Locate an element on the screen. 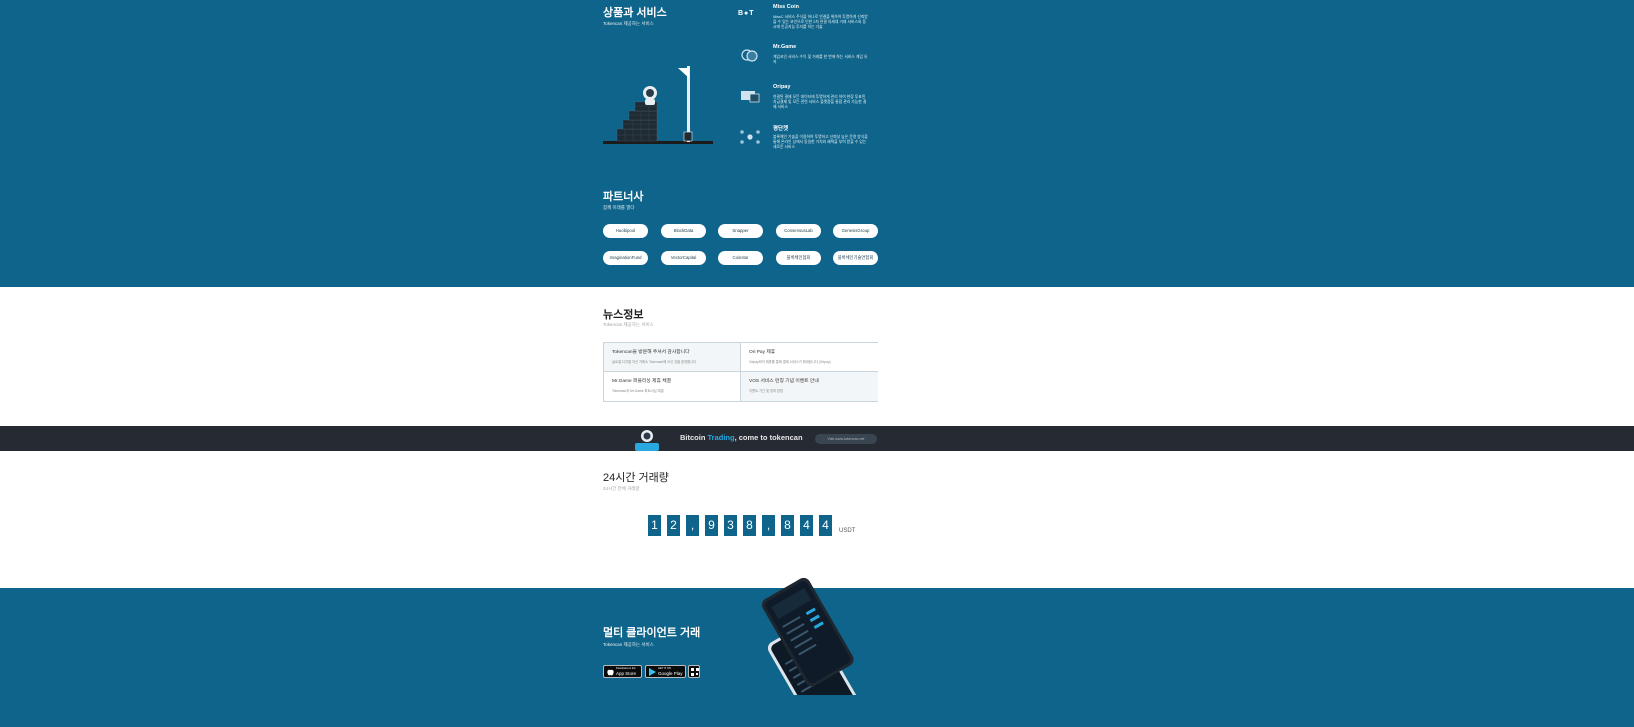 The width and height of the screenshot is (1634, 727). partner-badge: 블록체인기술연합회 is located at coordinates (855, 258).